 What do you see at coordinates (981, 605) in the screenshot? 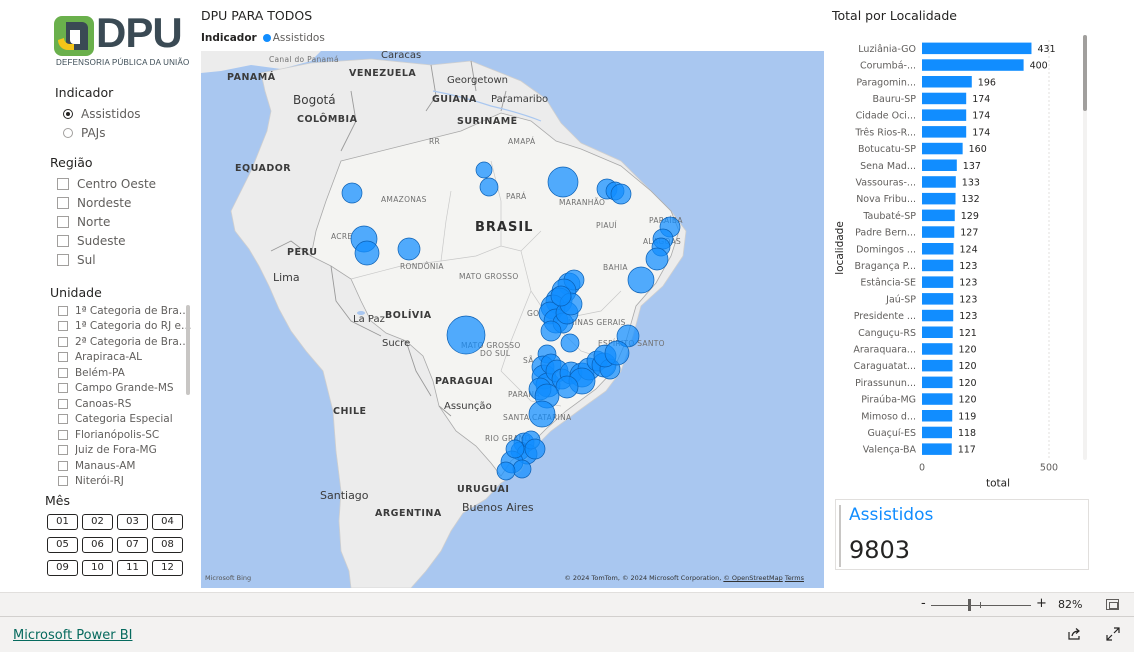
I see `zoom-slider-track` at bounding box center [981, 605].